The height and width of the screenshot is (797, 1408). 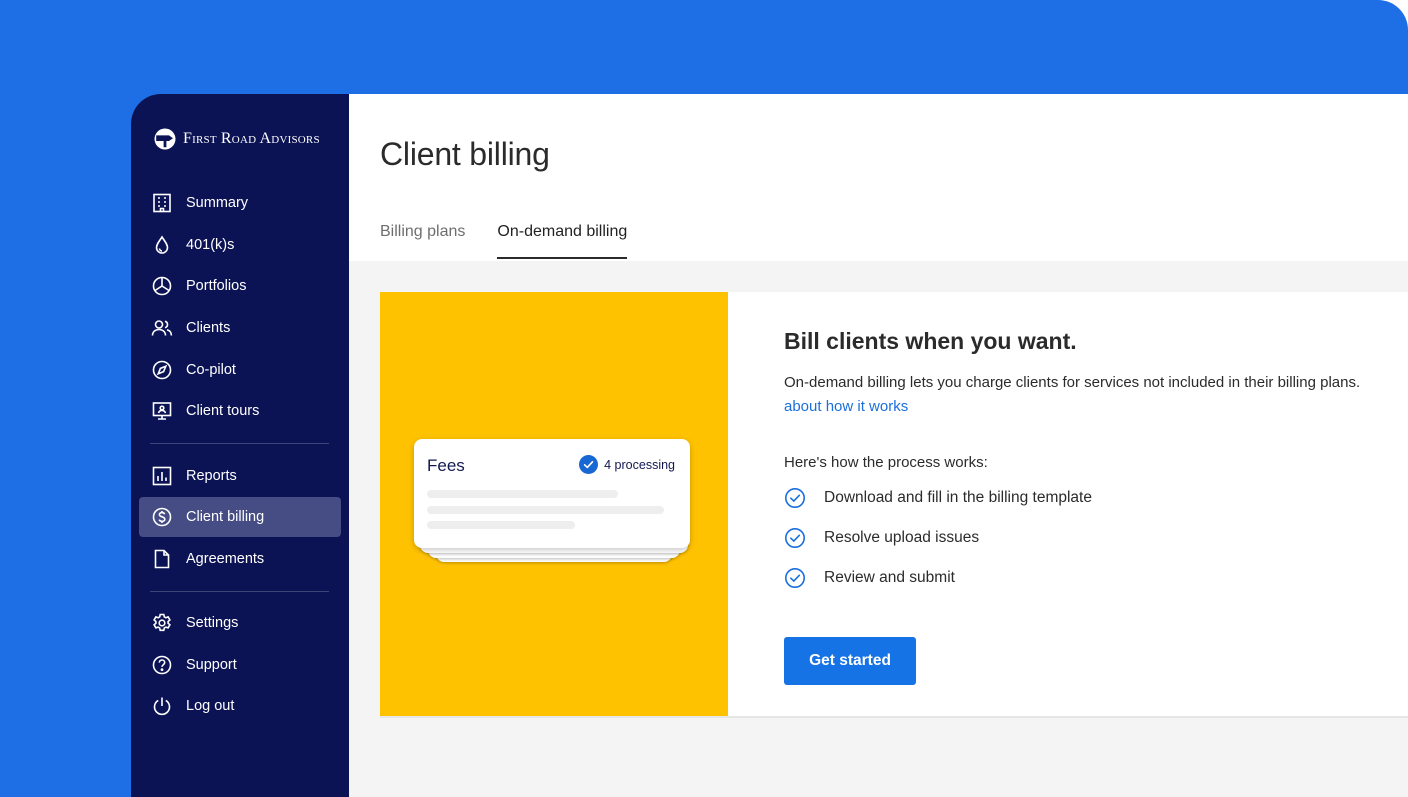 What do you see at coordinates (165, 139) in the screenshot?
I see `road-sign-icon` at bounding box center [165, 139].